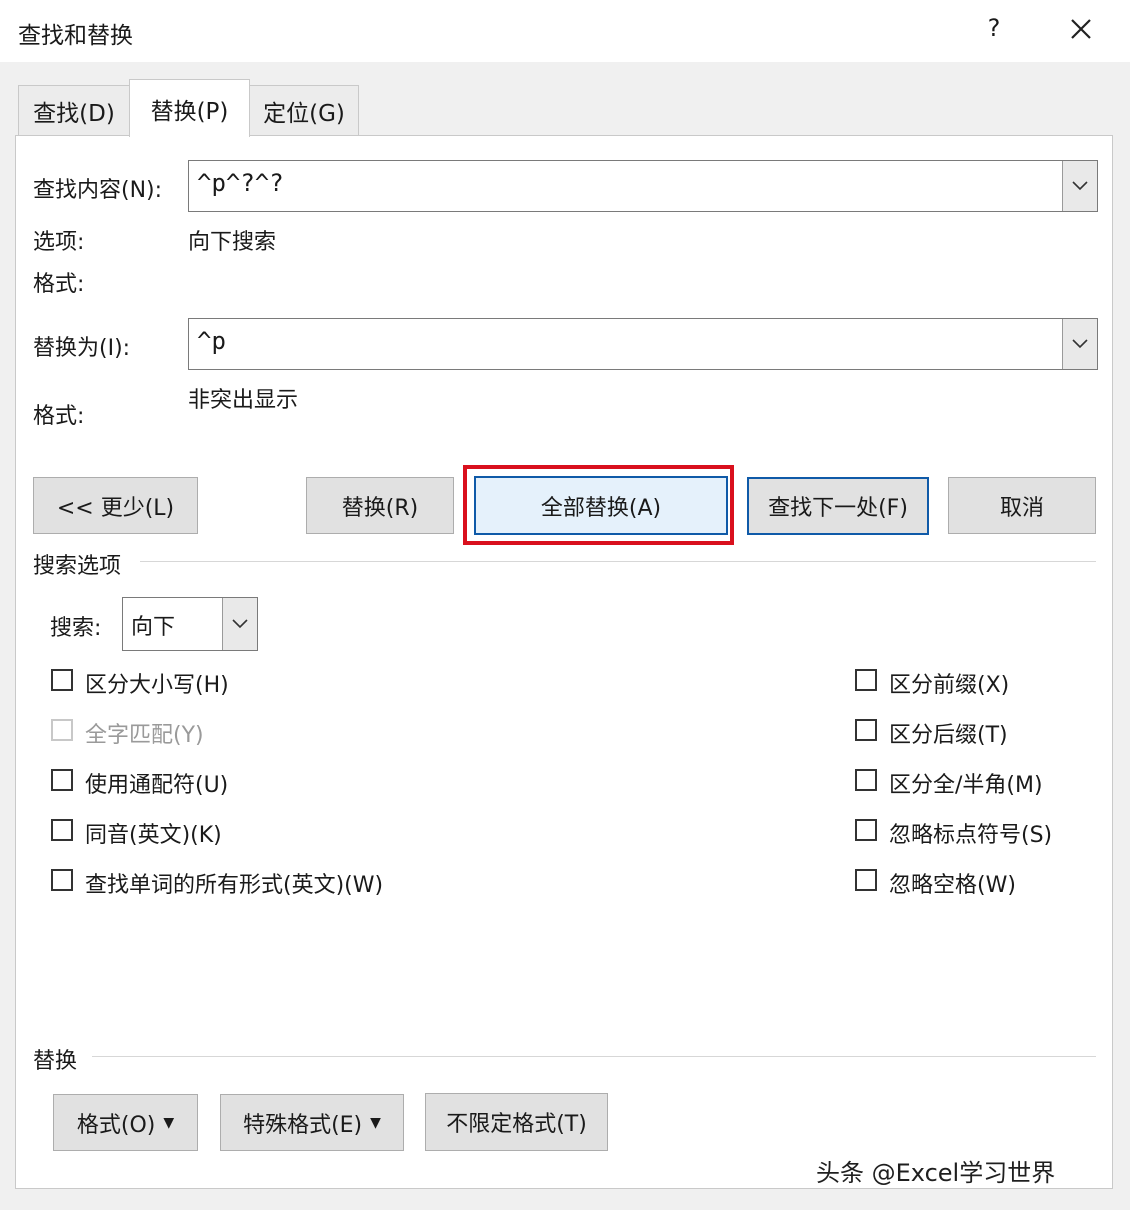 The width and height of the screenshot is (1130, 1210). I want to click on ignore-punctuation-checkbox, so click(866, 830).